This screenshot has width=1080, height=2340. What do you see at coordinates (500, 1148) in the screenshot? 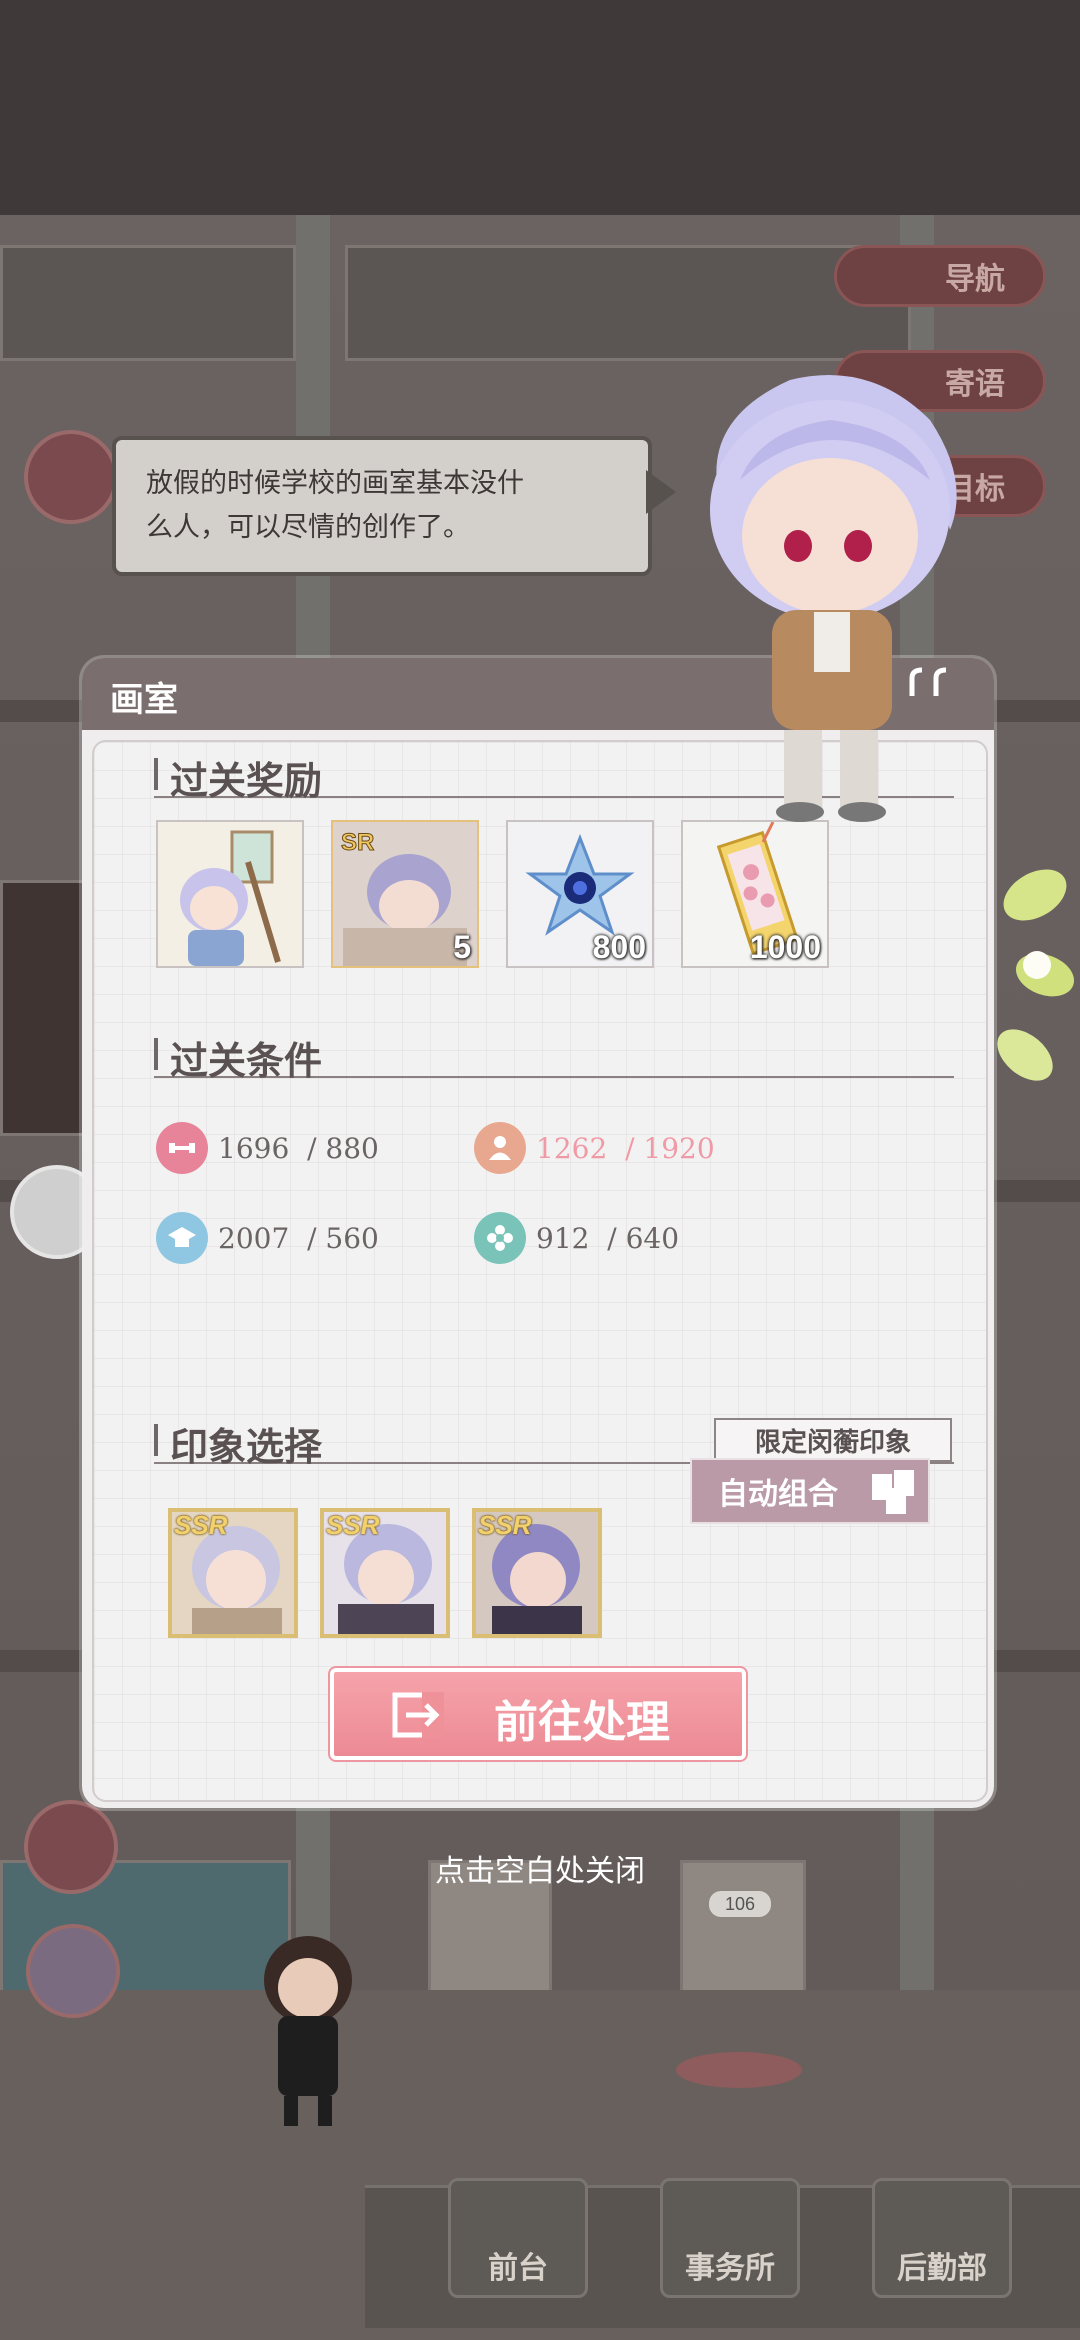
I see `person-icon` at bounding box center [500, 1148].